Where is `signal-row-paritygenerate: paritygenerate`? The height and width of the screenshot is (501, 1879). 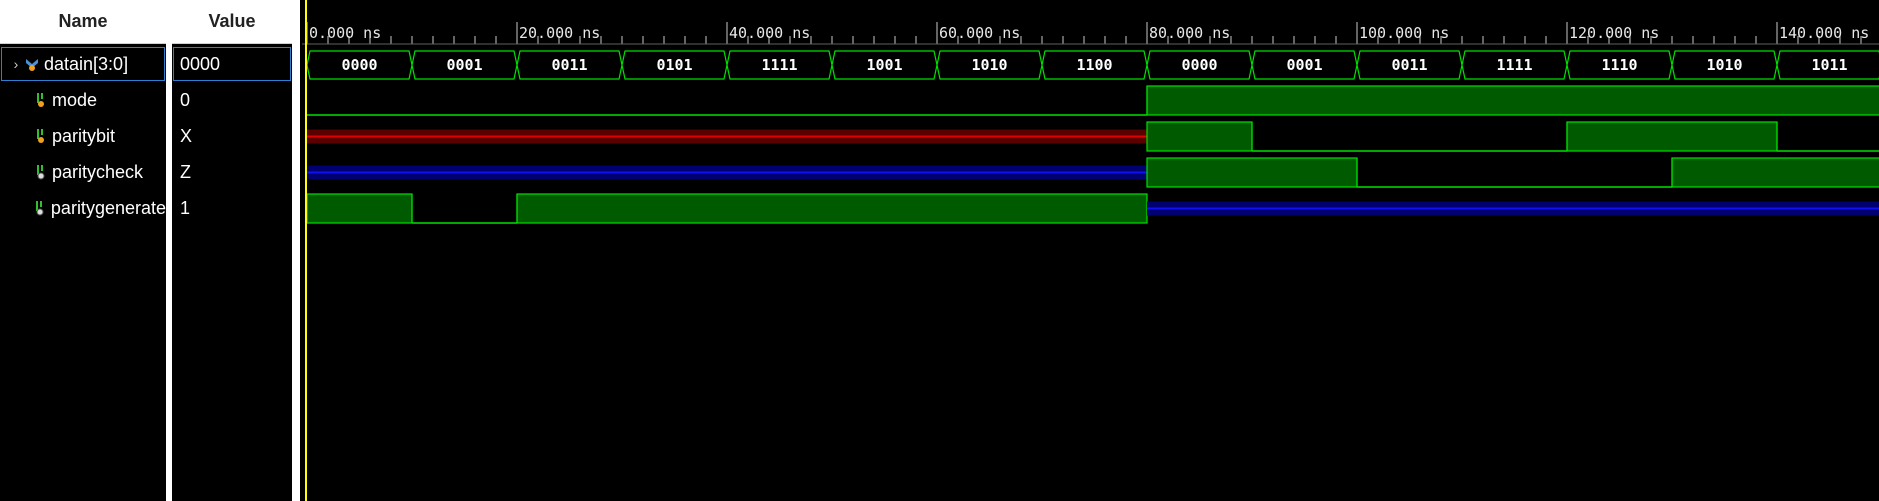
signal-row-paritygenerate: paritygenerate is located at coordinates (83, 208).